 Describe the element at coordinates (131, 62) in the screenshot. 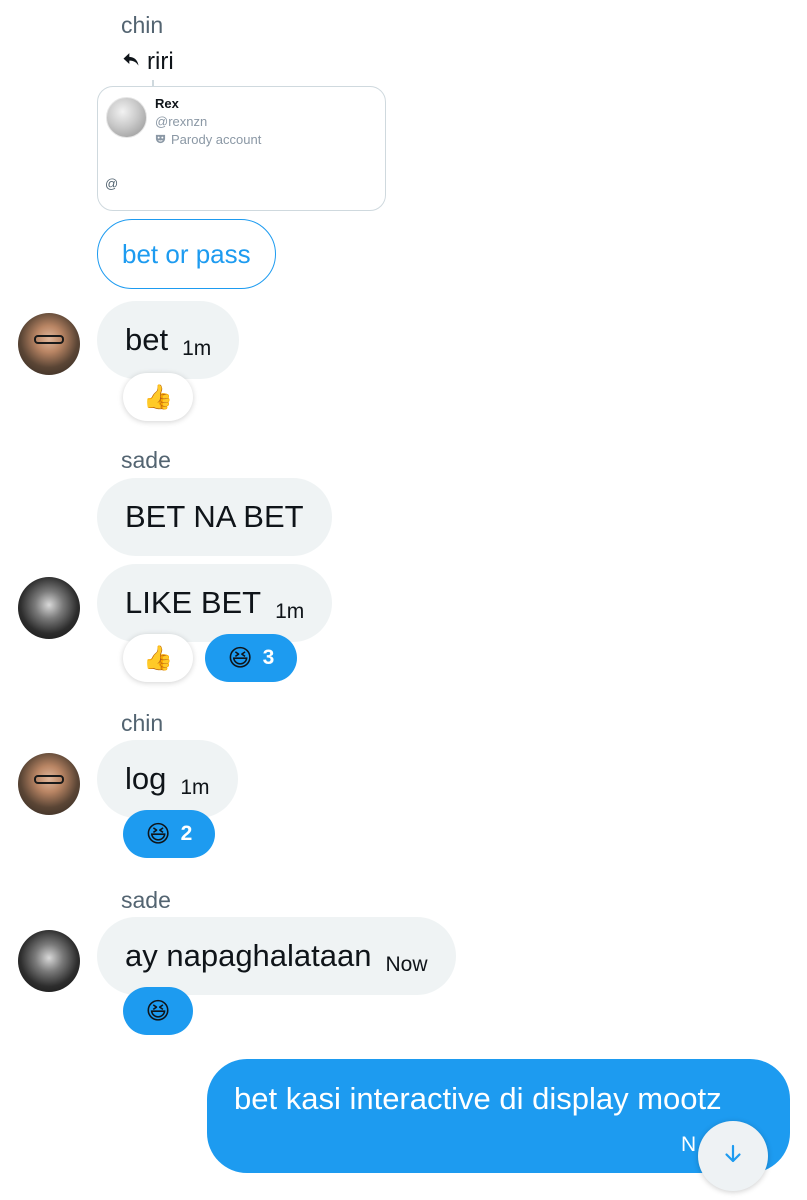

I see `reply-arrow-icon` at that location.